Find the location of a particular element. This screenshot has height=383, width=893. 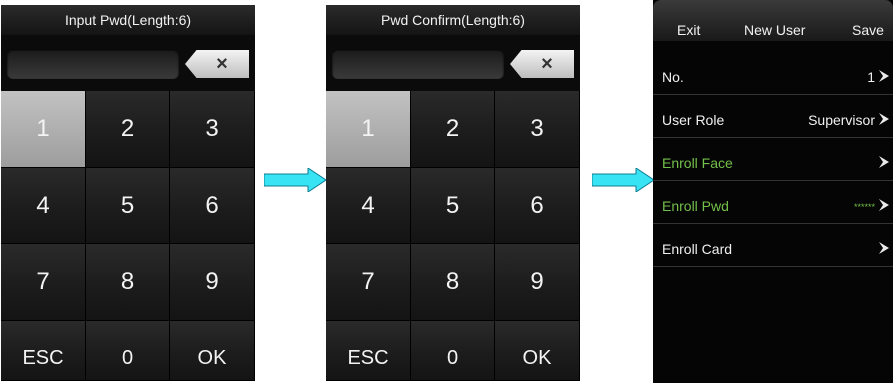

screen-title: Pwd Confirm(Length:6) is located at coordinates (453, 20).